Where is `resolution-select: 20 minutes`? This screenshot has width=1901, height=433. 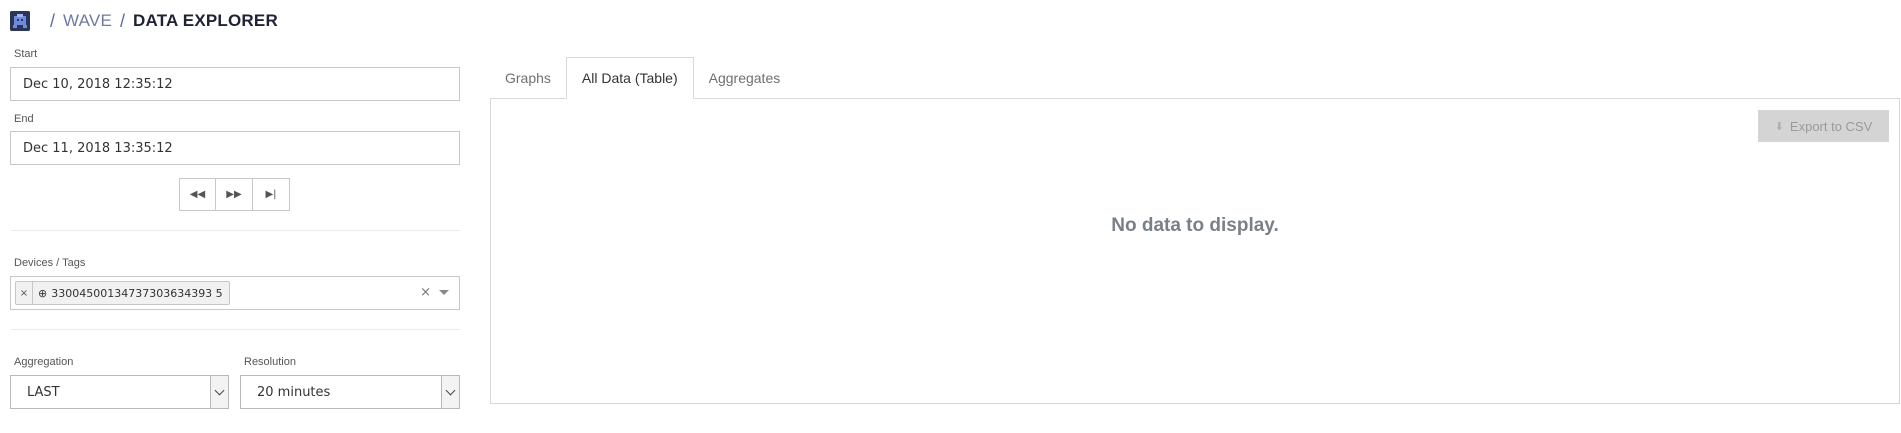
resolution-select: 20 minutes is located at coordinates (350, 392).